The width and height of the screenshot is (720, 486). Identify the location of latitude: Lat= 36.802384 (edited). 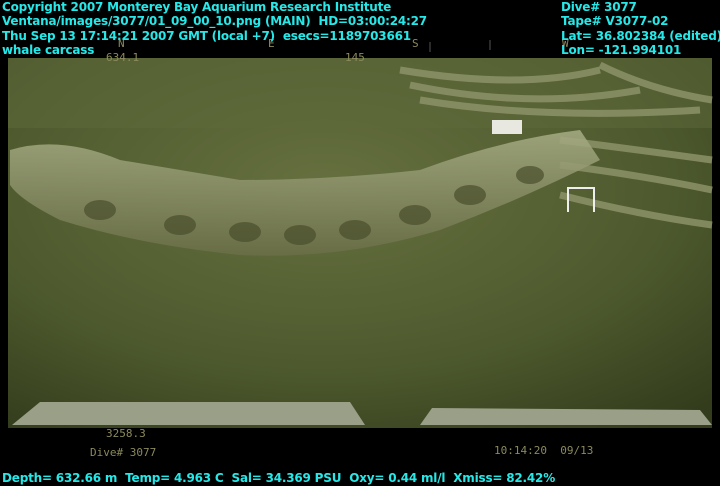
(640, 36).